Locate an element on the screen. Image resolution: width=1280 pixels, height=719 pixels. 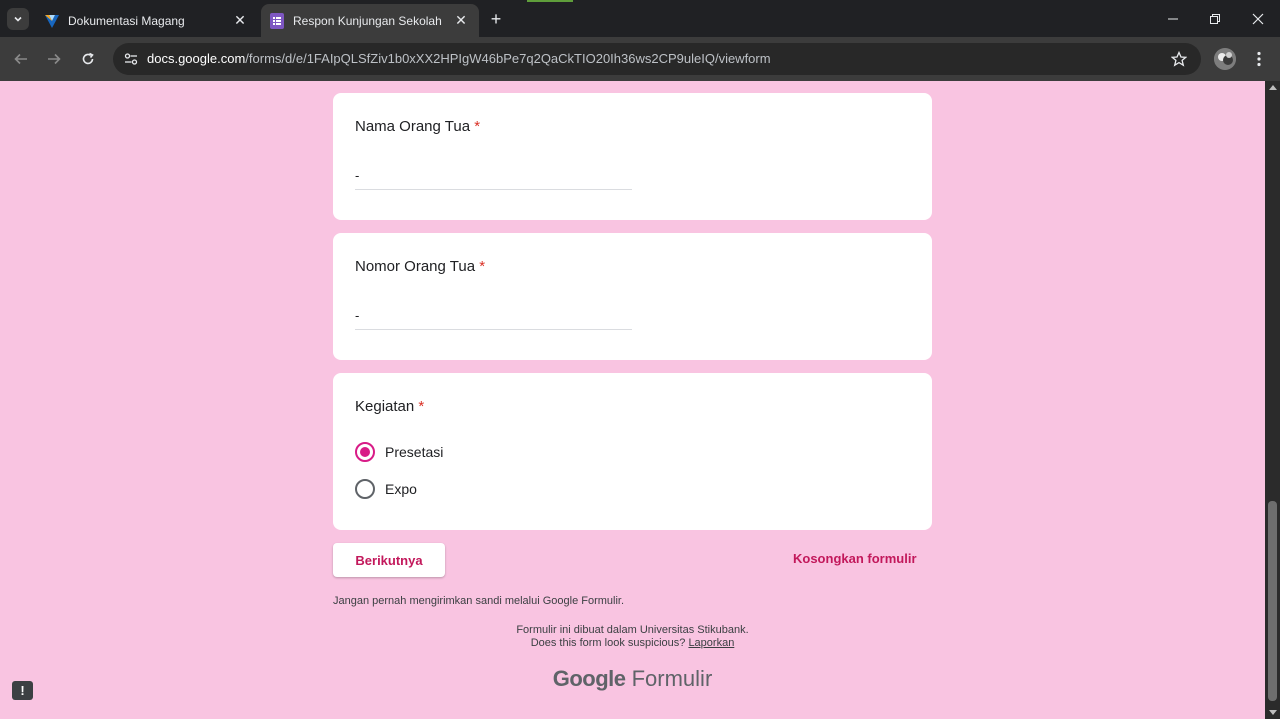
question-card-nama-orang-tua: Nama Orang Tua * - is located at coordinates (632, 156).